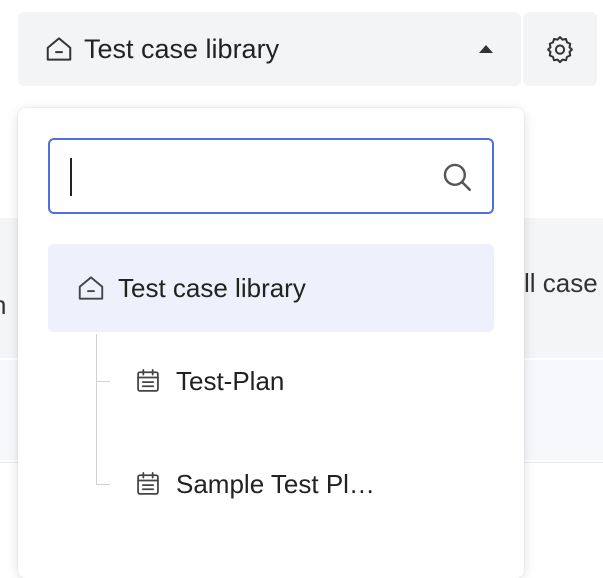  Describe the element at coordinates (212, 287) in the screenshot. I see `tree-item-label: Test case library` at that location.